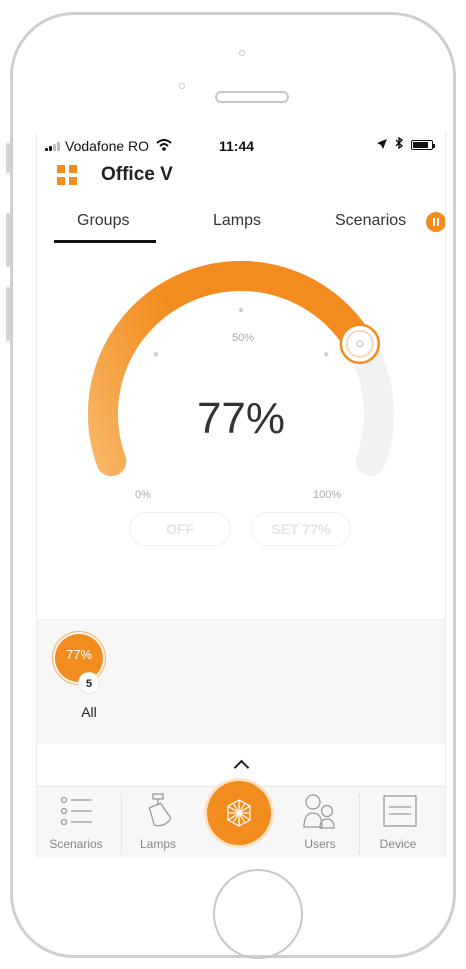  I want to click on bluetooth-icon, so click(399, 144).